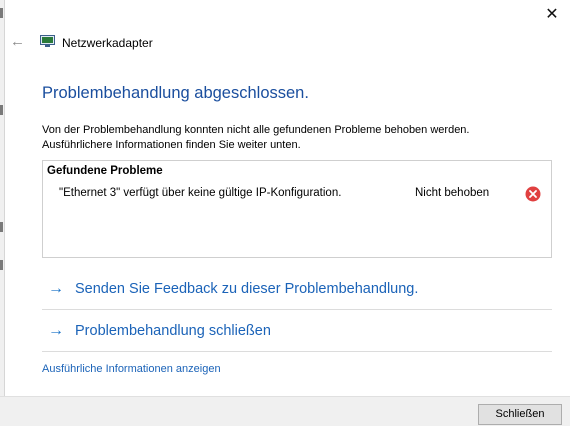  What do you see at coordinates (131, 369) in the screenshot?
I see `detailed-info-link: Ausführliche Informationen anzeigen` at bounding box center [131, 369].